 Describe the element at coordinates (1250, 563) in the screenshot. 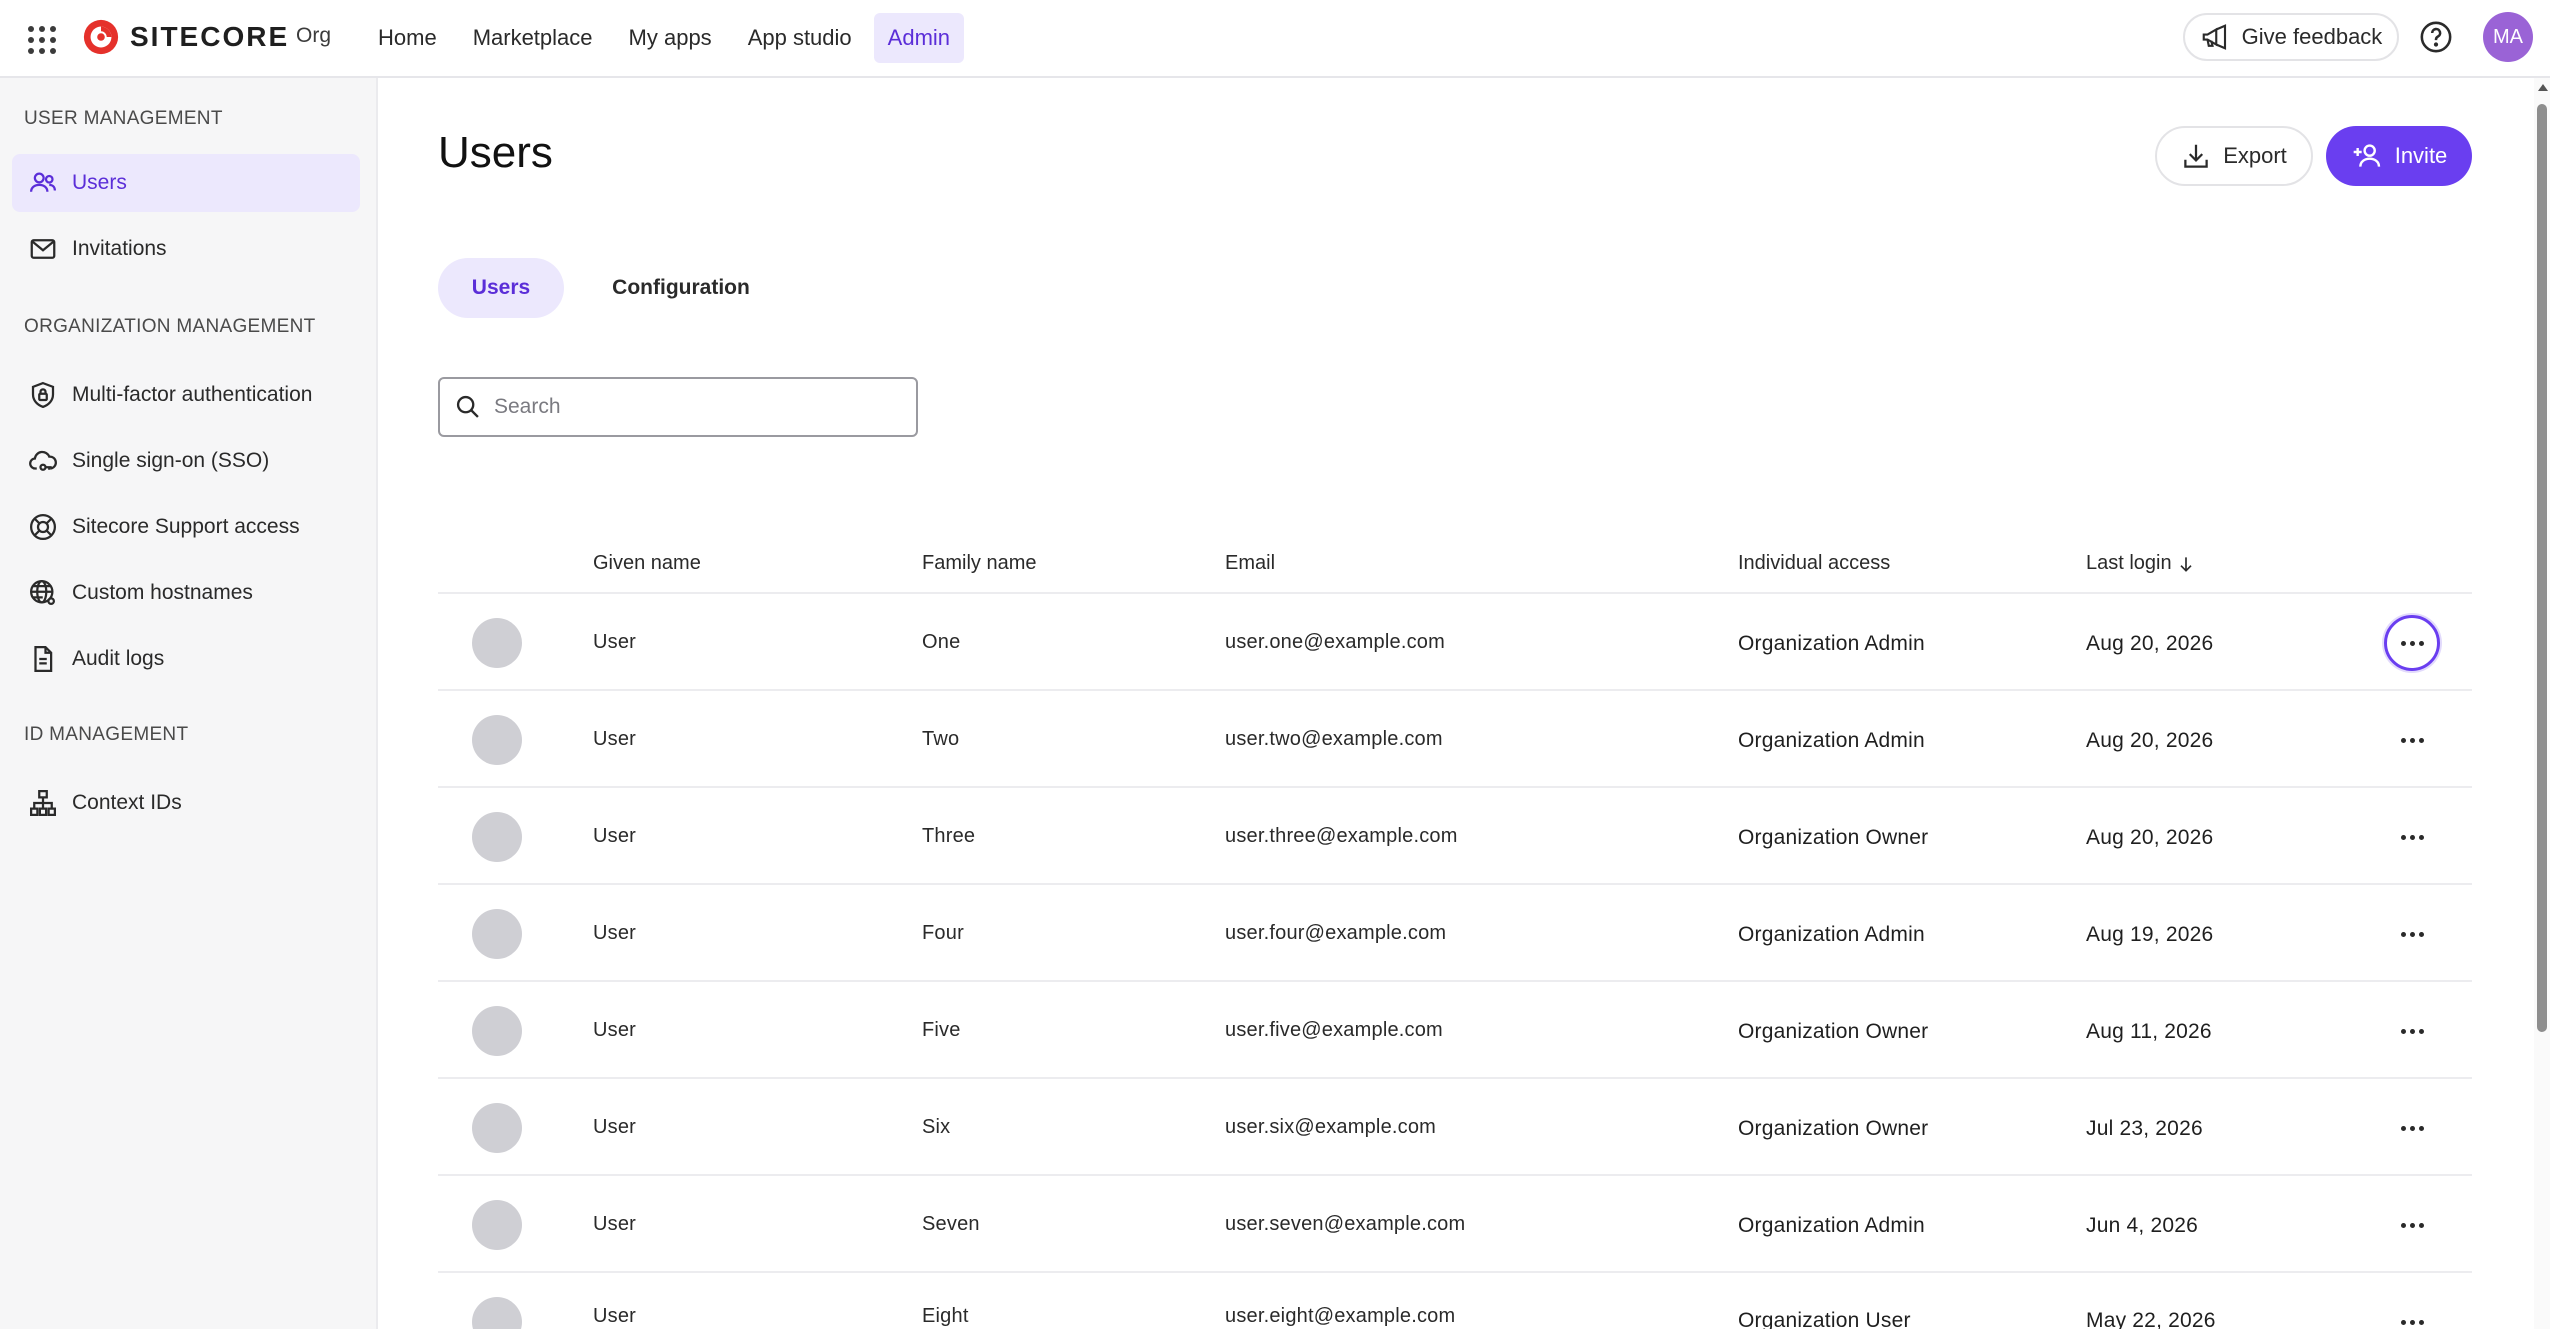

I see `column-email: Email` at that location.